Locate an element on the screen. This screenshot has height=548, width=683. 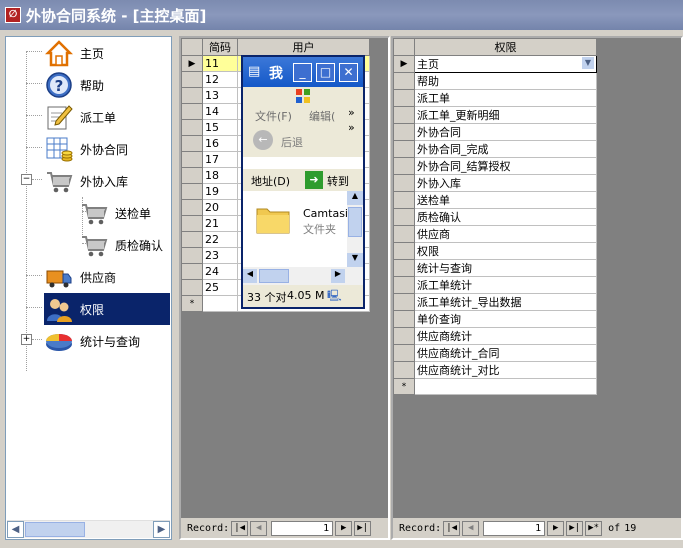
table-cell: 12 is located at coordinates (220, 79).